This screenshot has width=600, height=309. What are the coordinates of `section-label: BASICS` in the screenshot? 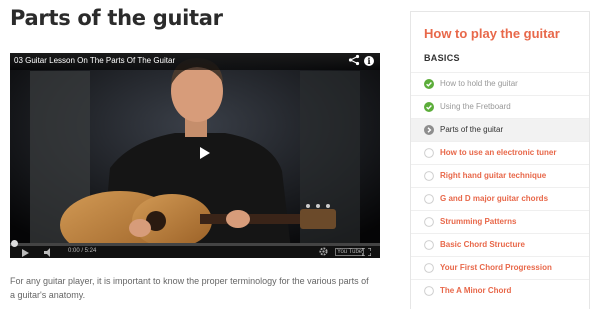 It's located at (442, 58).